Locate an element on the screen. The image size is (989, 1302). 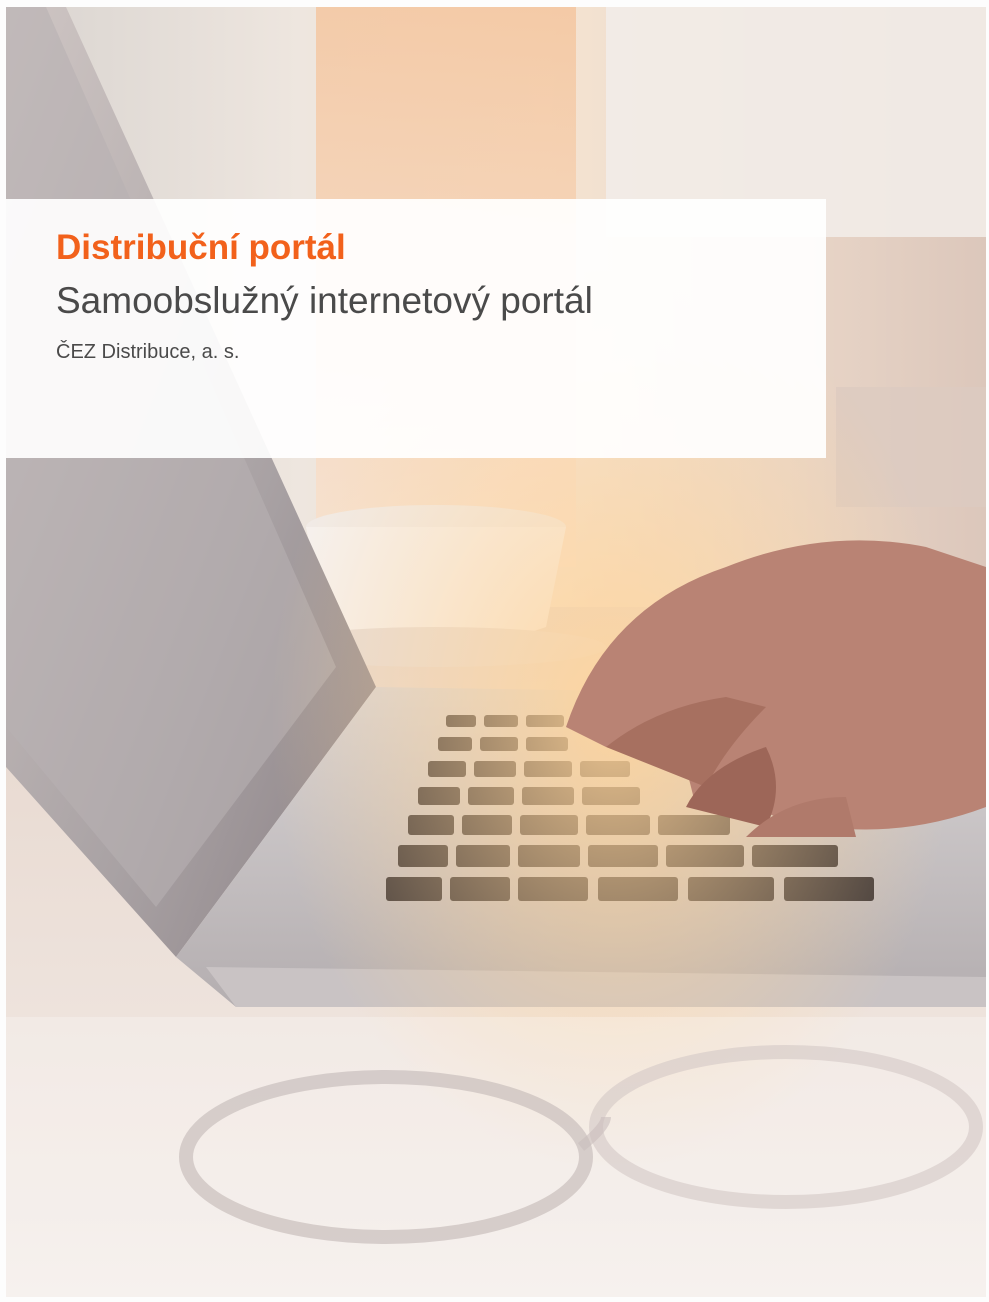
company-name: ČEZ Distribuce, a. s. is located at coordinates (148, 352).